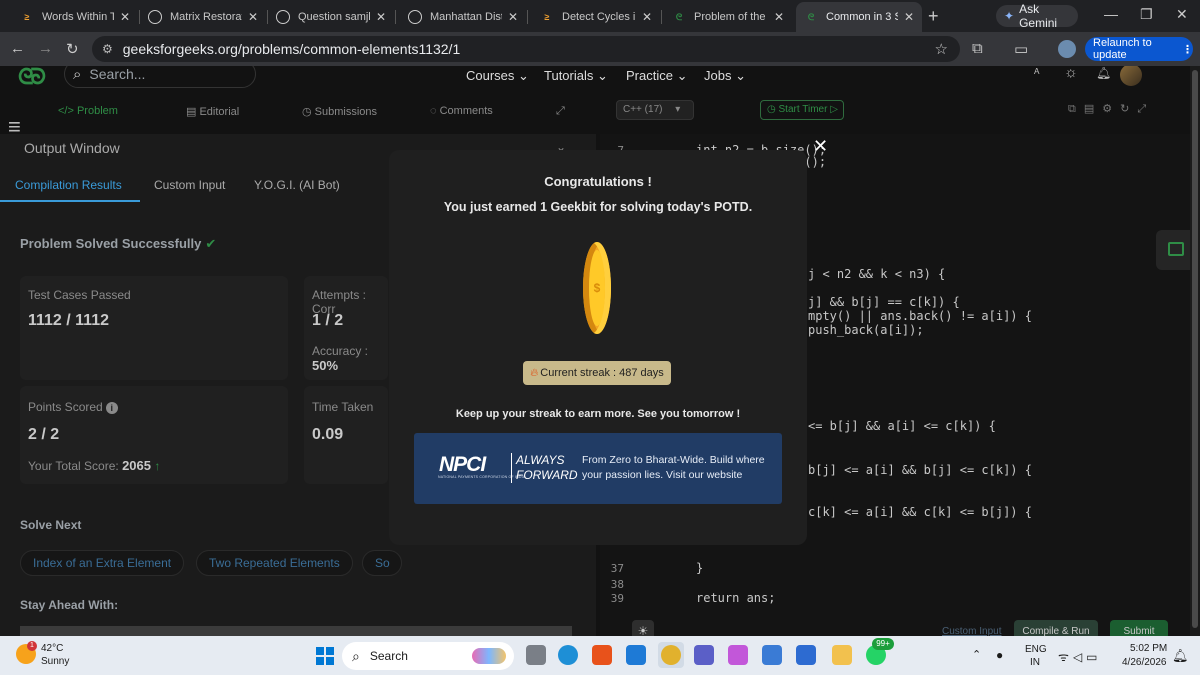  Describe the element at coordinates (189, 185) in the screenshot. I see `tab-custom-input: Custom Input` at that location.